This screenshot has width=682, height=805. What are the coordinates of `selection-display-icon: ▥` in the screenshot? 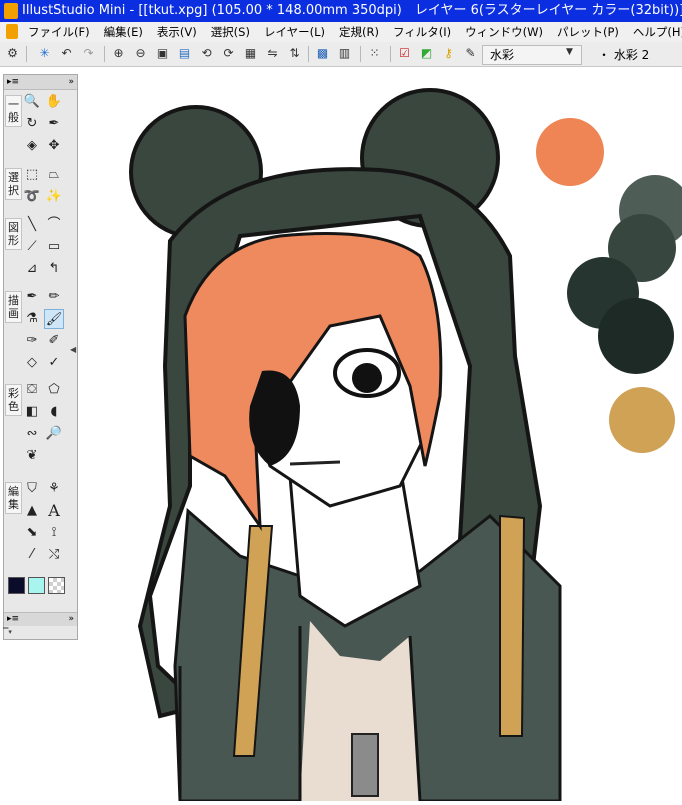 It's located at (344, 53).